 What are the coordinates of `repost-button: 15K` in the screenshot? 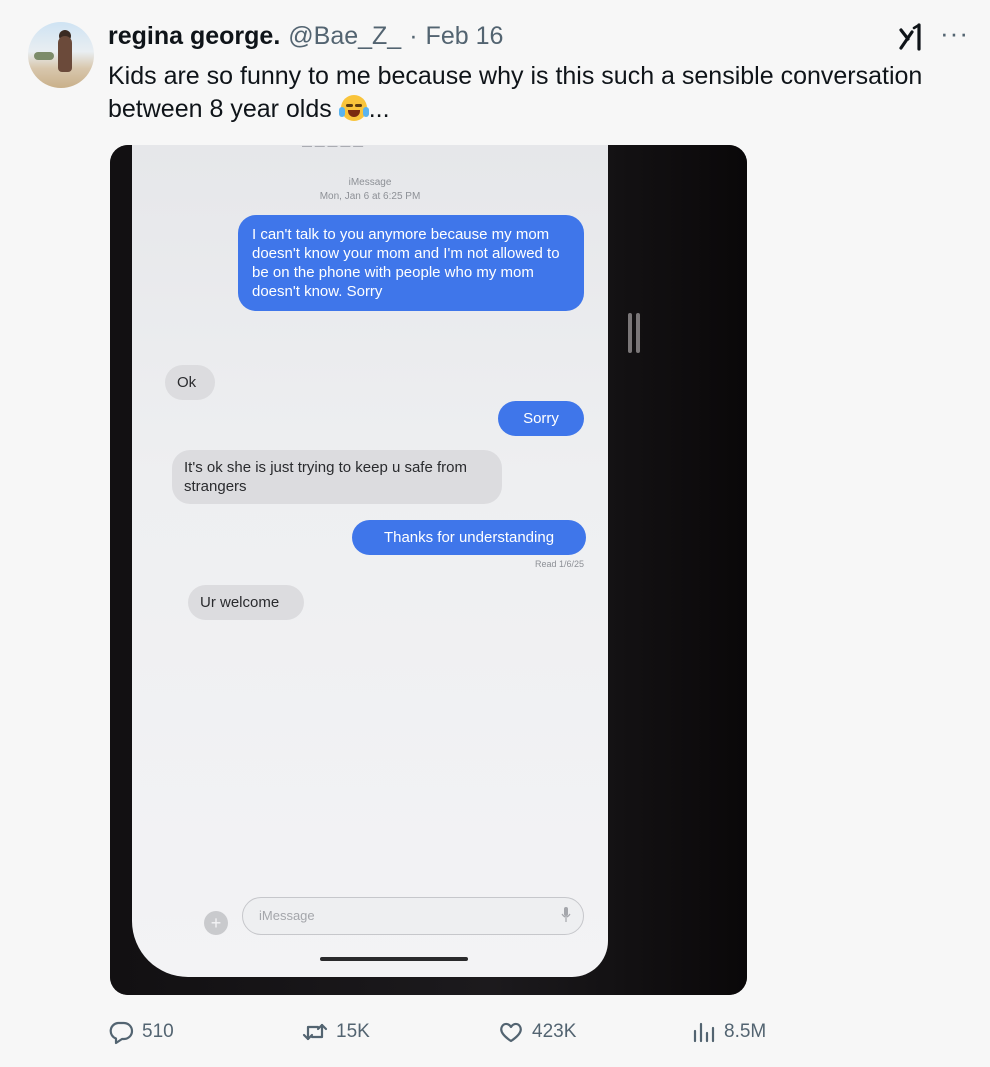 It's located at (336, 1032).